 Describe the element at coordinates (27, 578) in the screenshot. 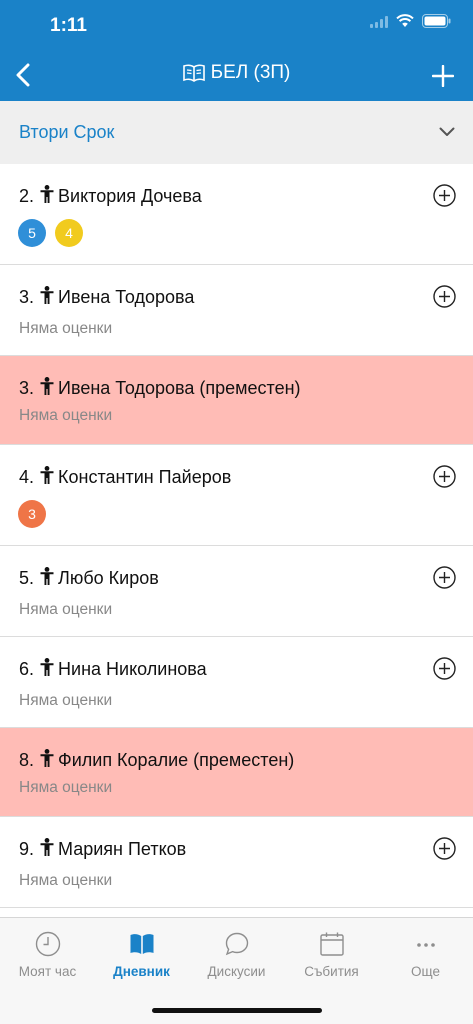

I see `student-number: 5.` at that location.